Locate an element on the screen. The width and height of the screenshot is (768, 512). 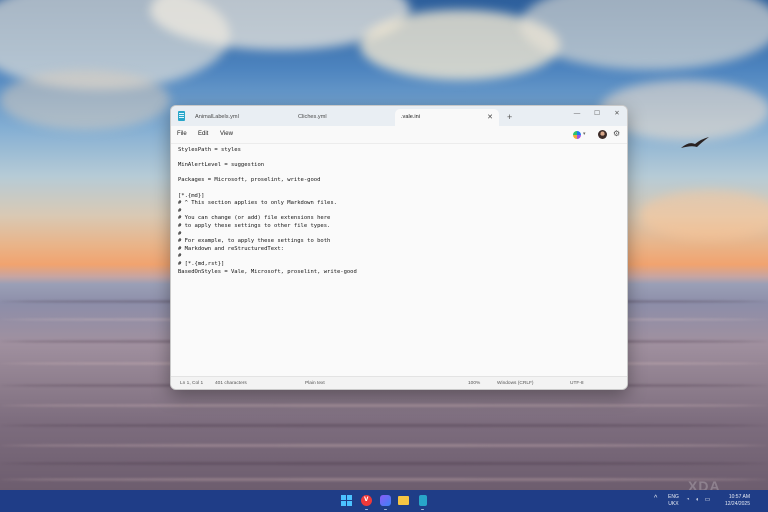
editor-line: # Markdown and reStructuredText: is located at coordinates (267, 250).